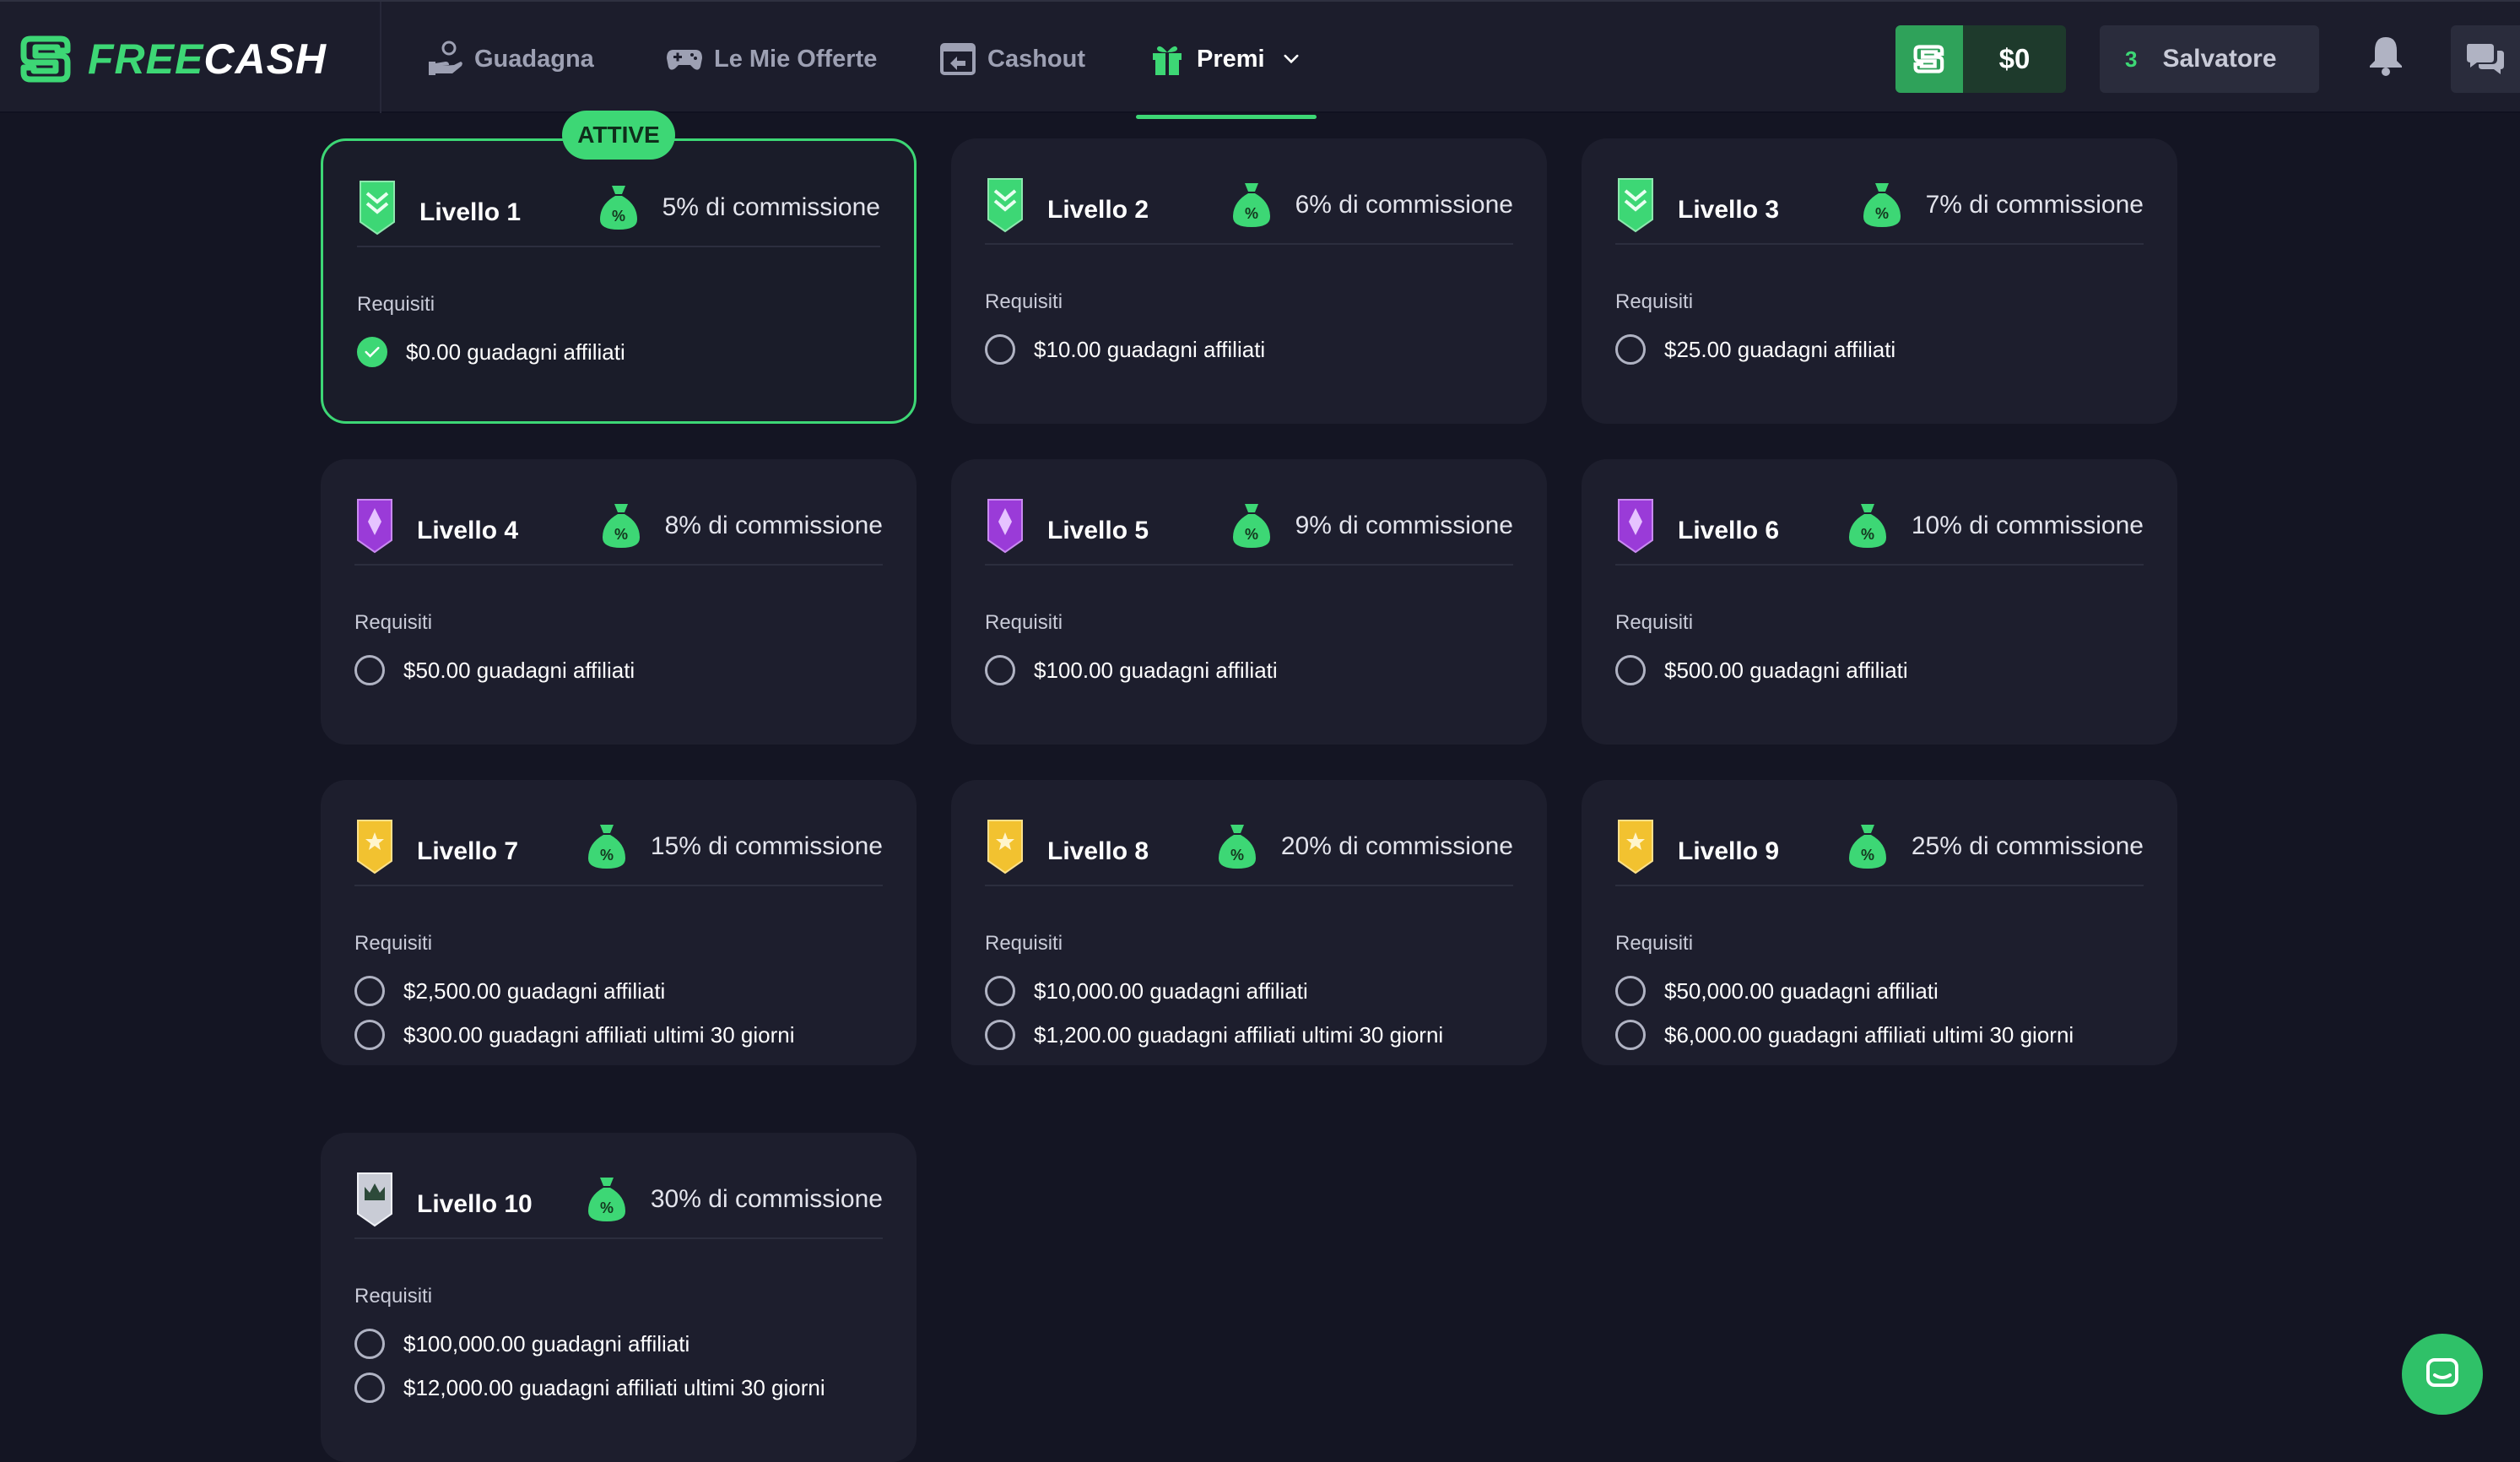  What do you see at coordinates (1156, 670) in the screenshot?
I see `requirement-text: $100.00 guadagni affiliati` at bounding box center [1156, 670].